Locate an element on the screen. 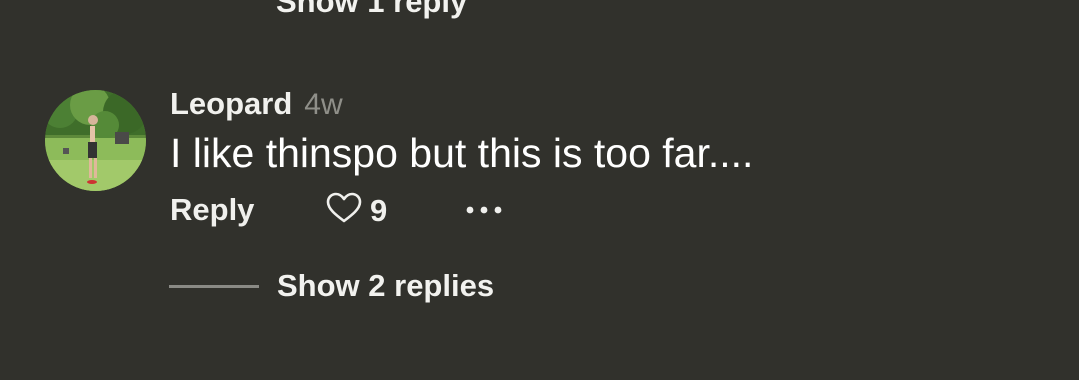  more-options-button is located at coordinates (484, 210).